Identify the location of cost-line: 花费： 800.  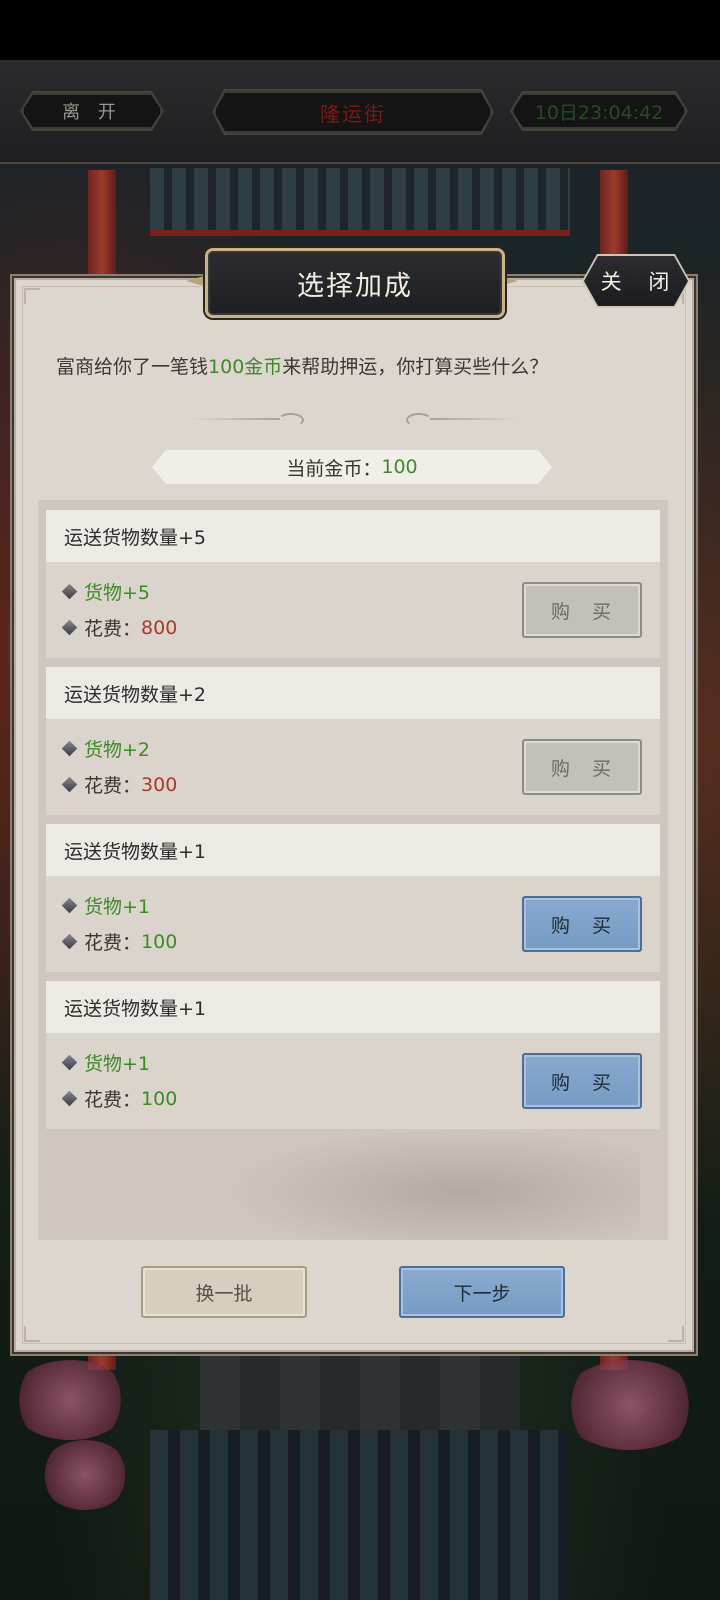
(119, 627).